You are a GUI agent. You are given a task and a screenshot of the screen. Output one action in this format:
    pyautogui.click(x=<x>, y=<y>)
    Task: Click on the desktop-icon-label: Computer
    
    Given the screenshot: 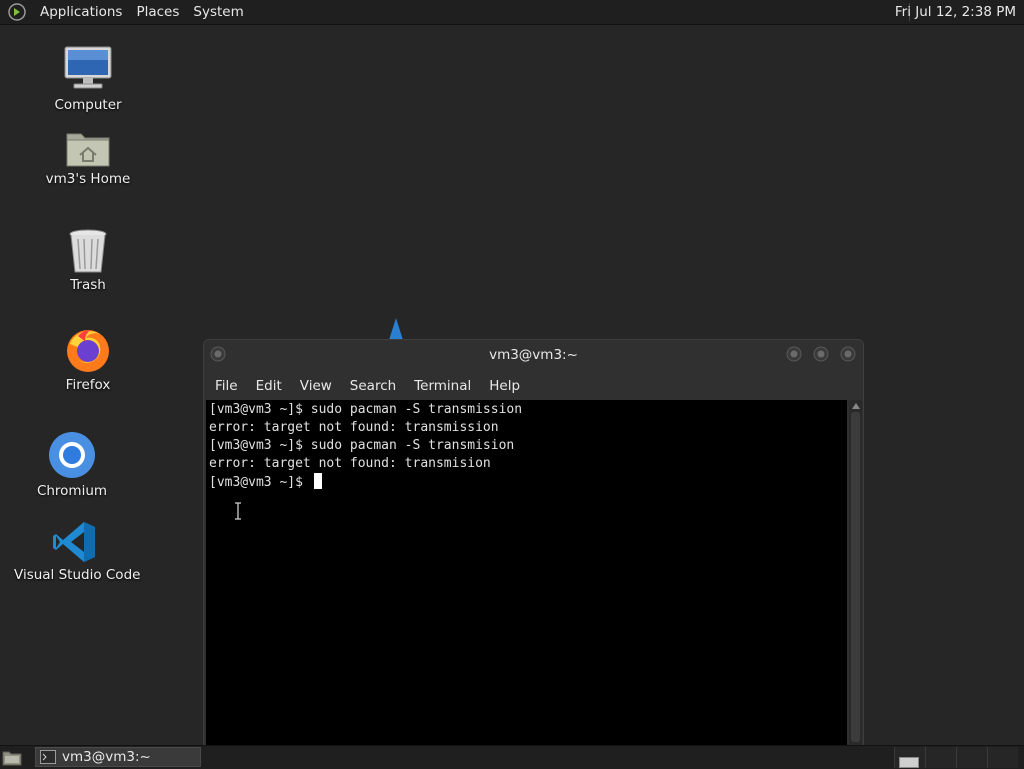 What is the action you would take?
    pyautogui.click(x=88, y=105)
    